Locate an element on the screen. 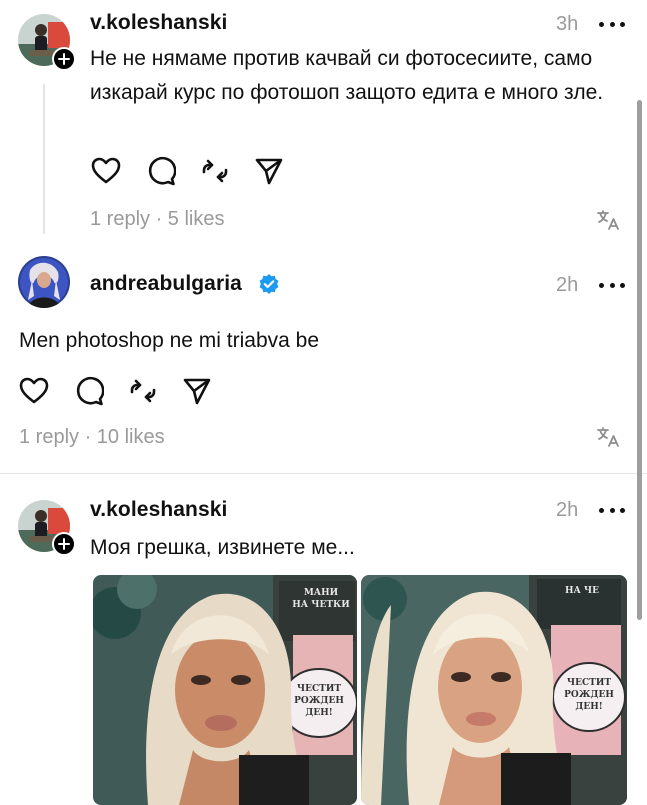 The height and width of the screenshot is (805, 647). thread-line is located at coordinates (44, 159).